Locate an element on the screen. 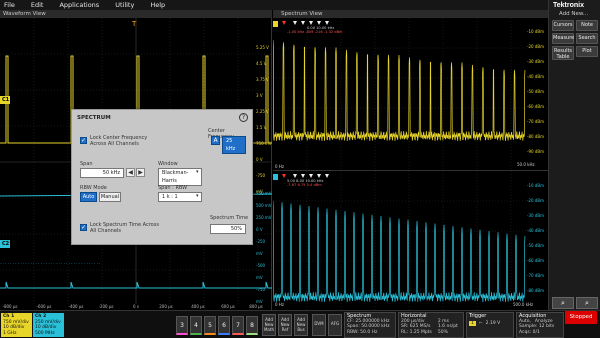 Image resolution: width=600 pixels, height=338 pixels. time-label: 600 µs is located at coordinates (228, 306).